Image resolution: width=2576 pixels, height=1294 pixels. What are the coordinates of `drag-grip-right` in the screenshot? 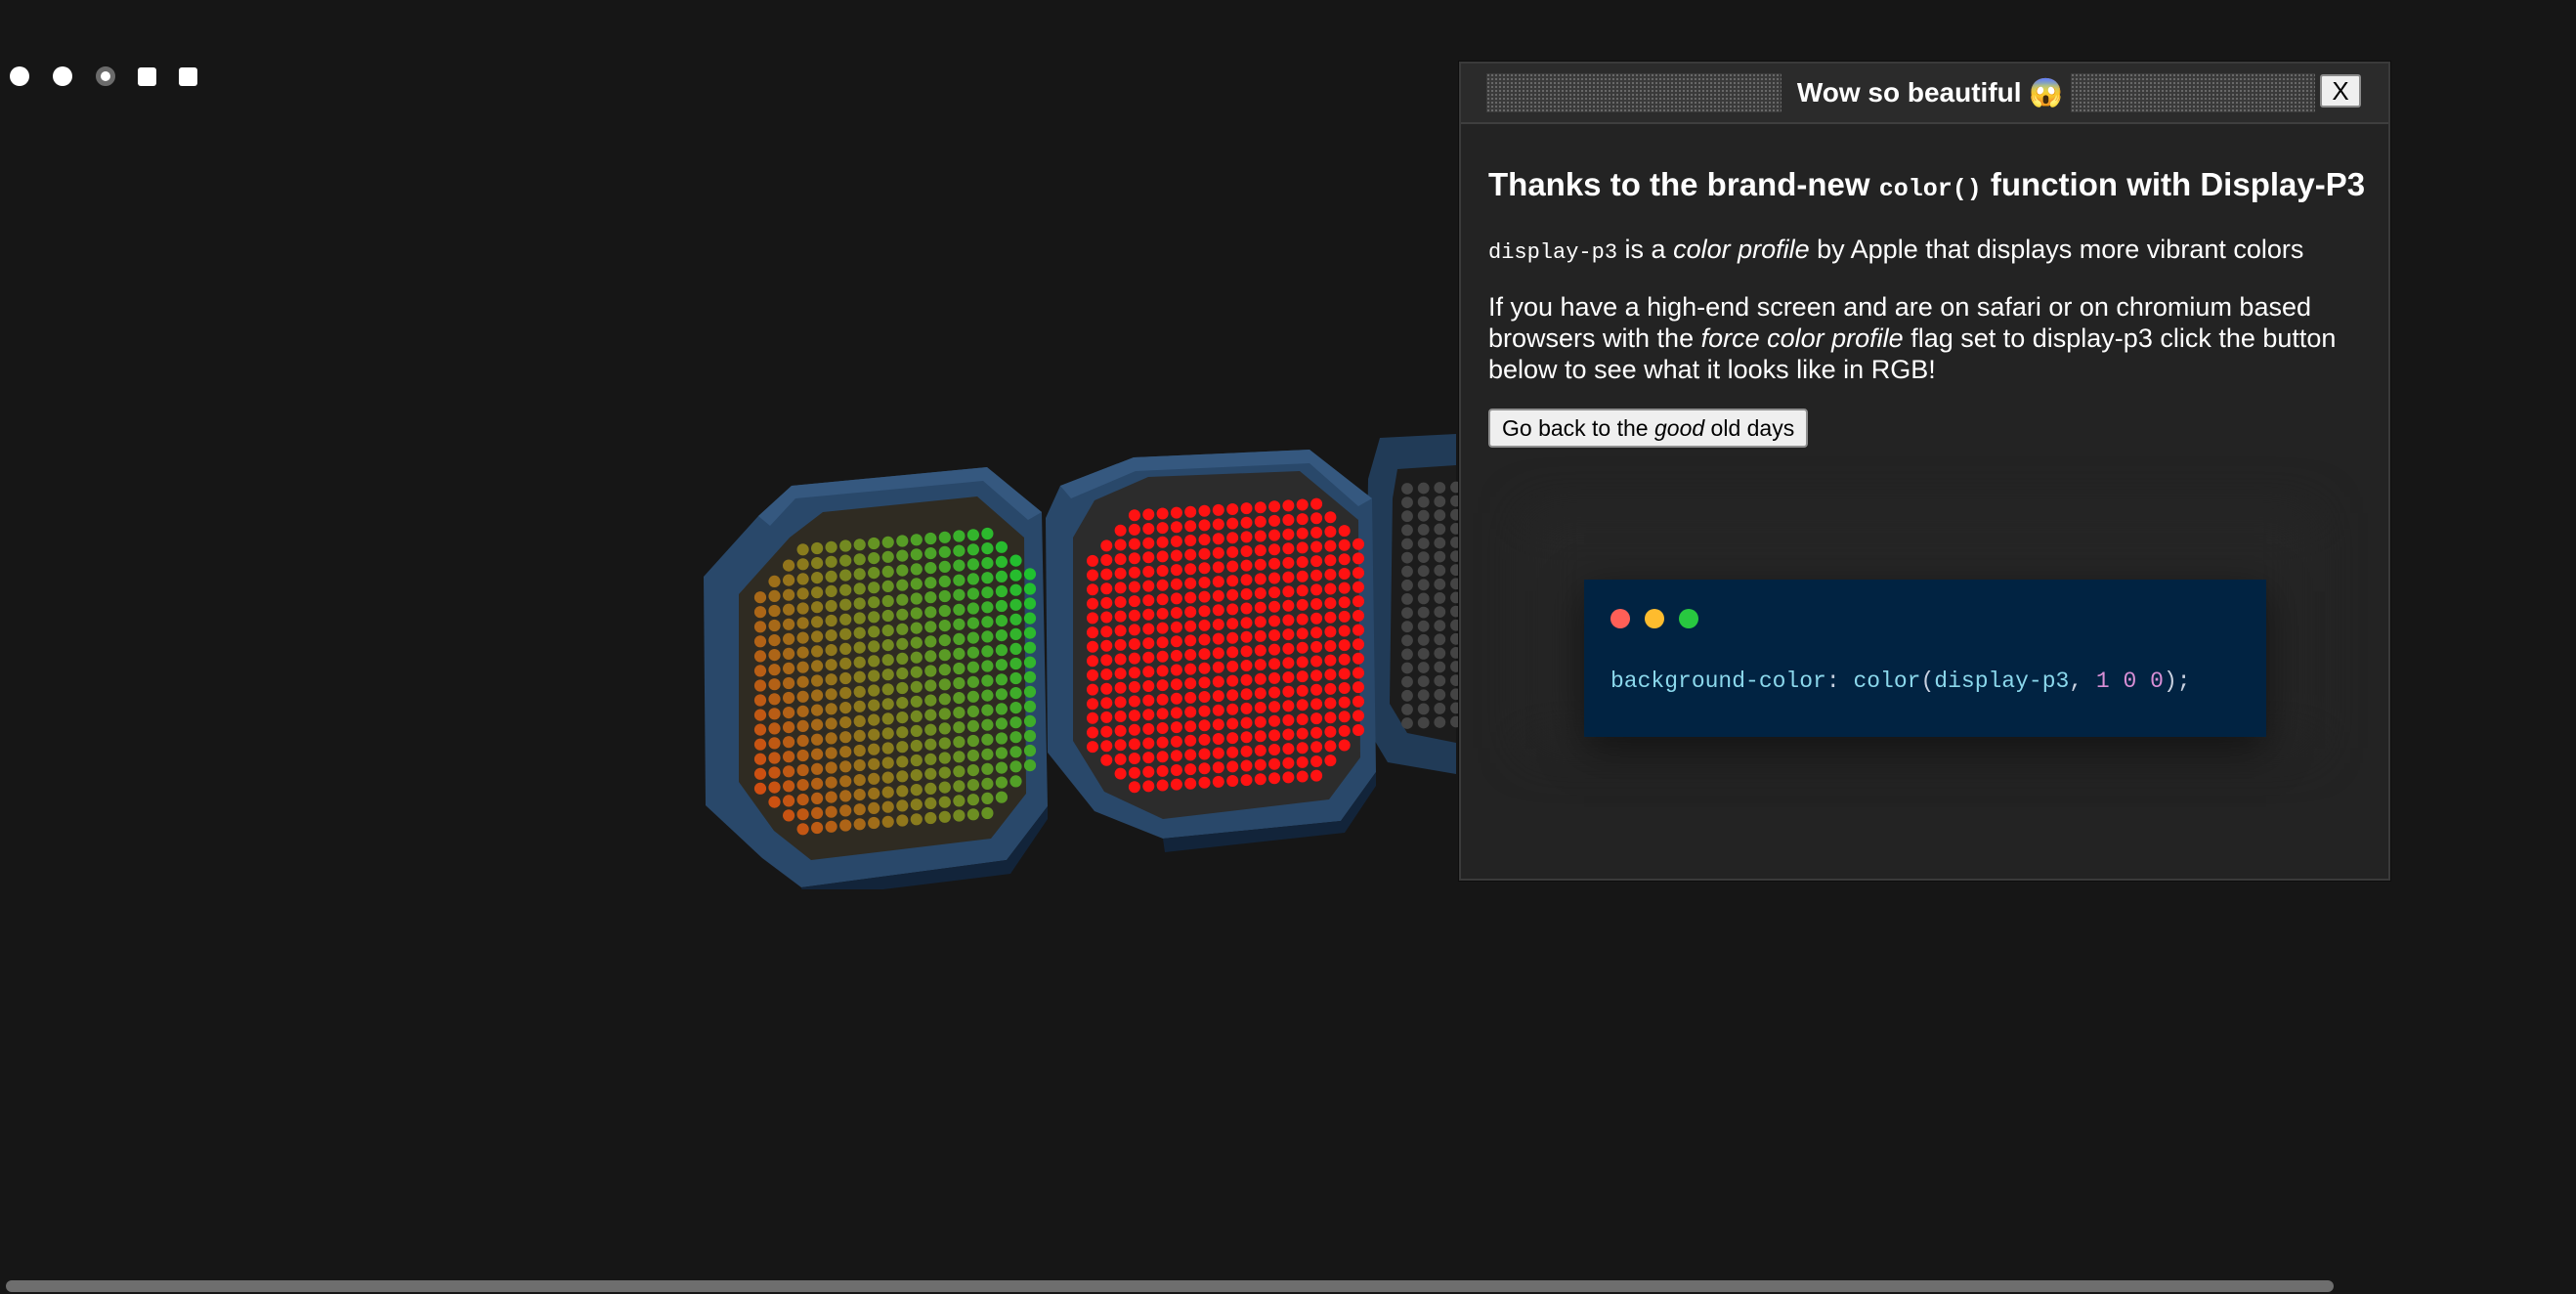 It's located at (2193, 92).